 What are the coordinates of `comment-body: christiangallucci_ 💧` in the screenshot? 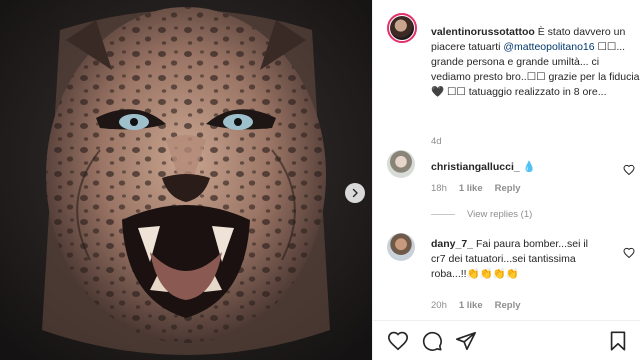 It's located at (516, 167).